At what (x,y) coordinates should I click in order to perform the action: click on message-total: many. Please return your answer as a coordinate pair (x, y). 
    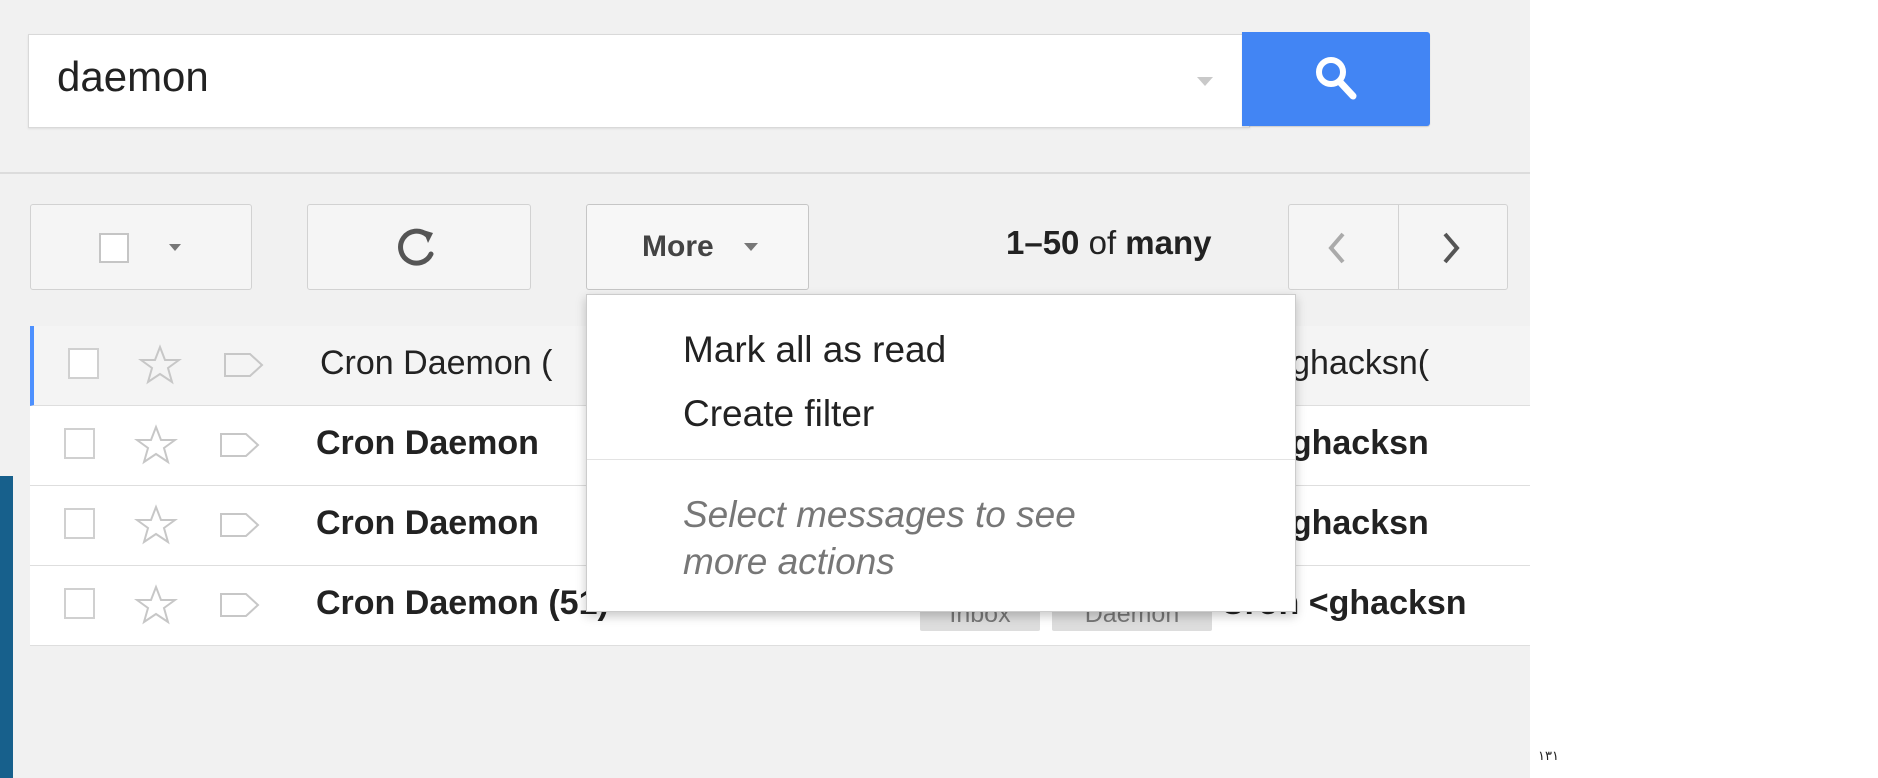
    Looking at the image, I should click on (1168, 242).